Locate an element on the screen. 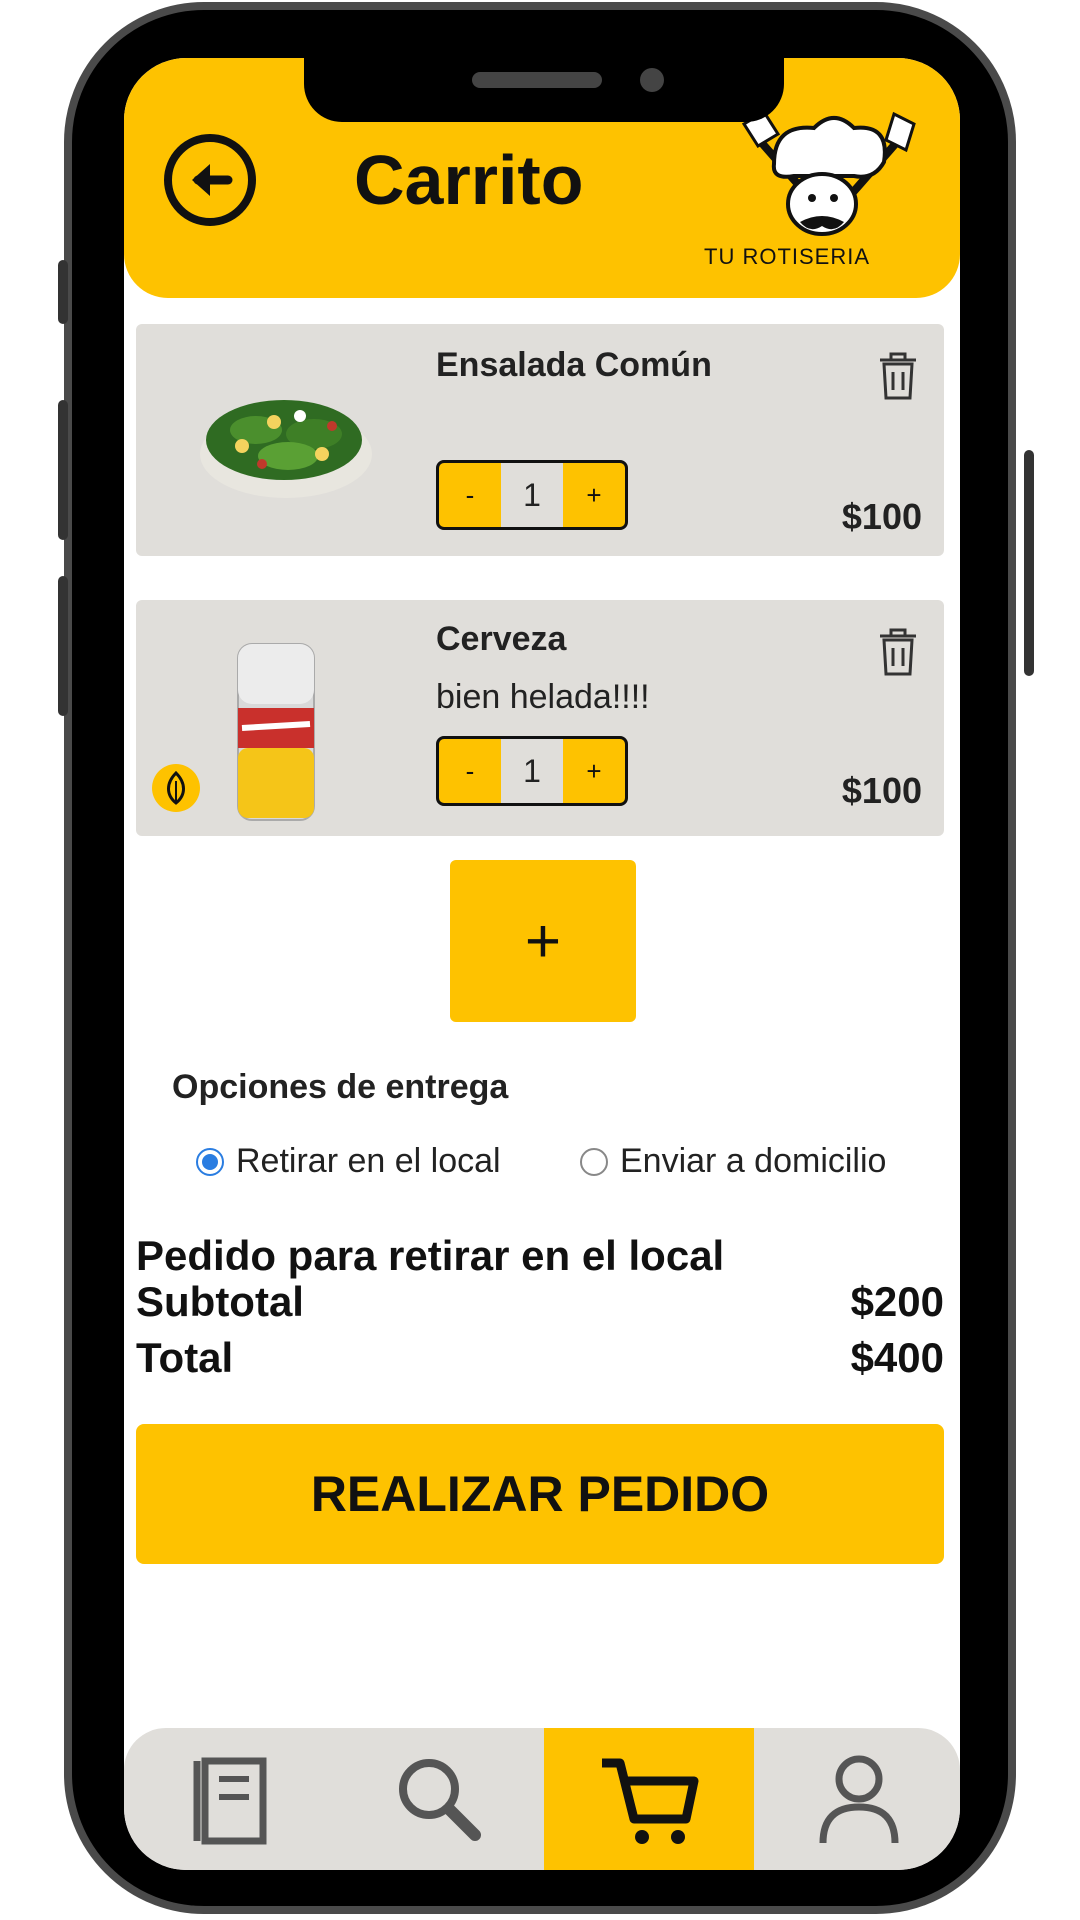 The height and width of the screenshot is (1920, 1080). delivery-options-label: Opciones de entrega is located at coordinates (340, 1087).